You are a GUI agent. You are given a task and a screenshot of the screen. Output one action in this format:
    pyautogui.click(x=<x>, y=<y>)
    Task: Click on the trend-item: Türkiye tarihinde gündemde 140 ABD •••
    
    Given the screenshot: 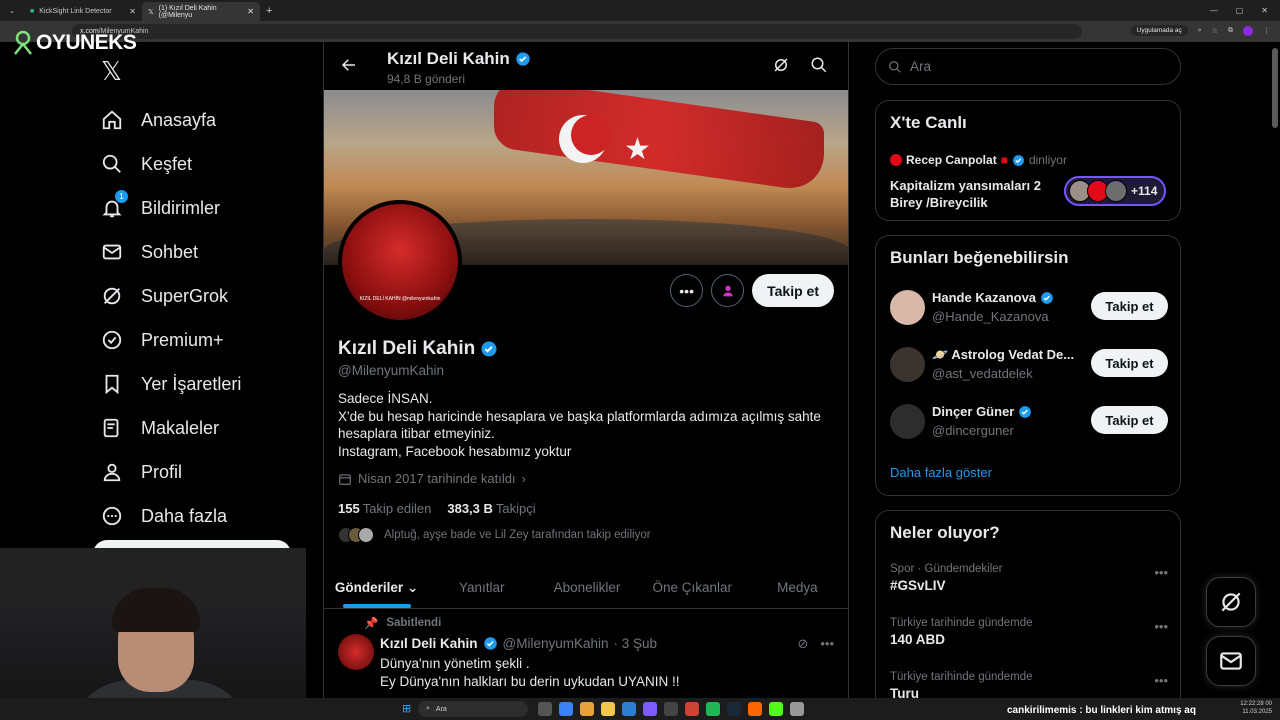 What is the action you would take?
    pyautogui.click(x=1029, y=632)
    